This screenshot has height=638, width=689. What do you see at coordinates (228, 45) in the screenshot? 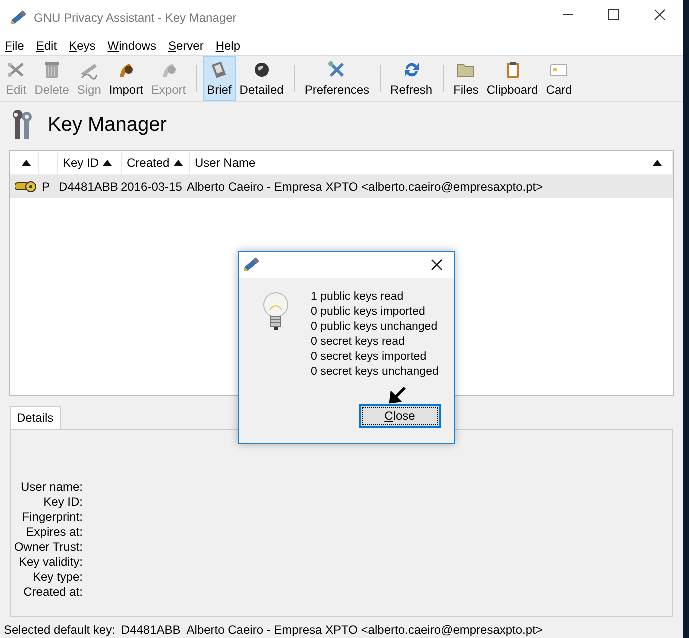
I see `menu-item: Help` at bounding box center [228, 45].